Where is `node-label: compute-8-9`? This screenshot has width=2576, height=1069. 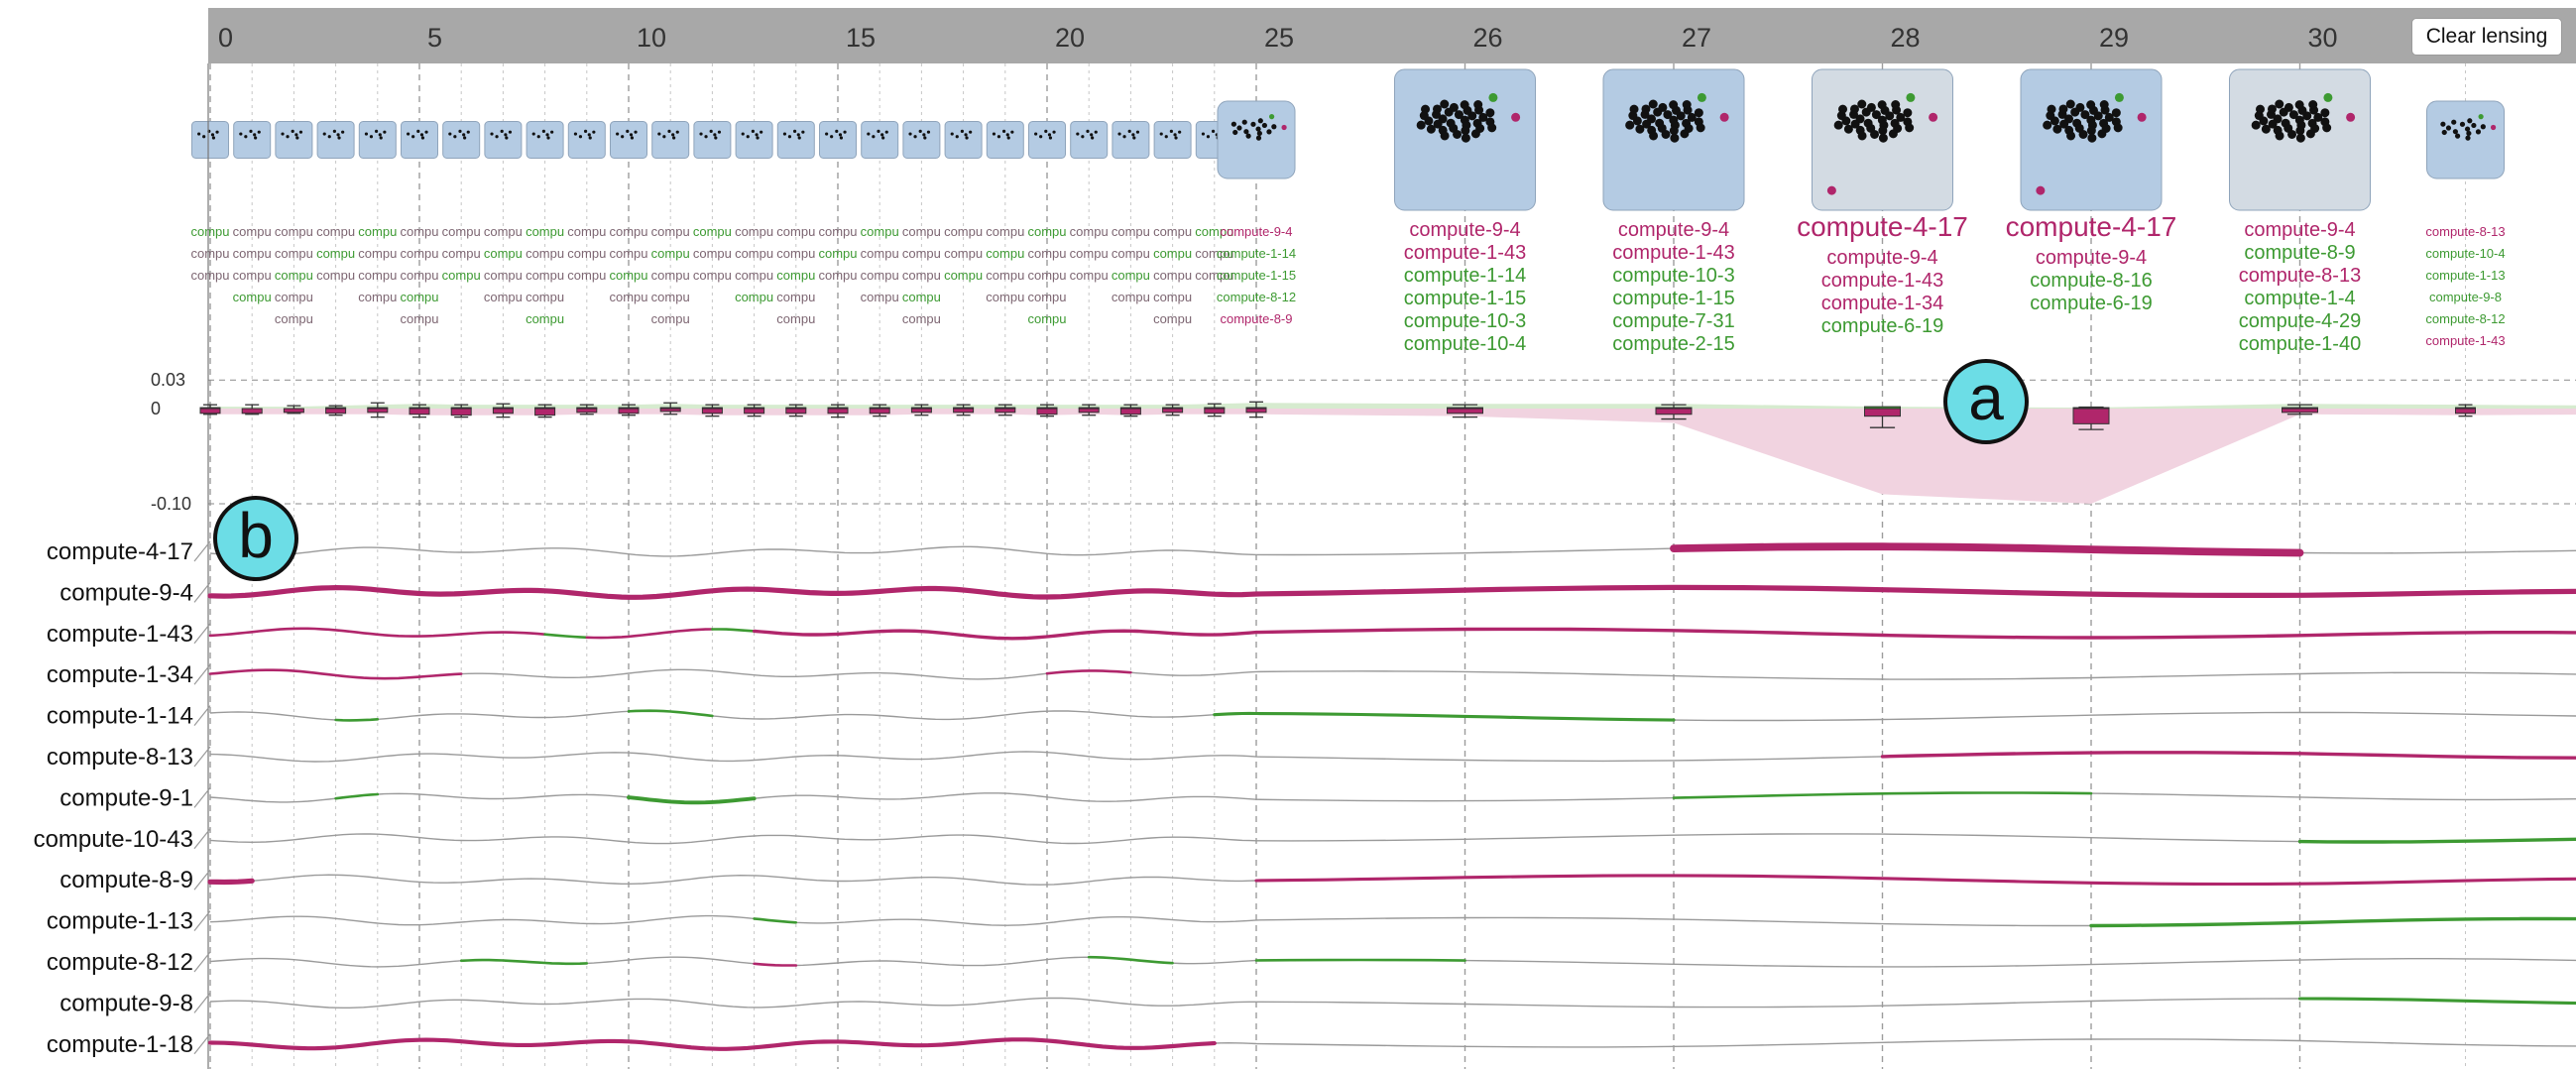 node-label: compute-8-9 is located at coordinates (1257, 318).